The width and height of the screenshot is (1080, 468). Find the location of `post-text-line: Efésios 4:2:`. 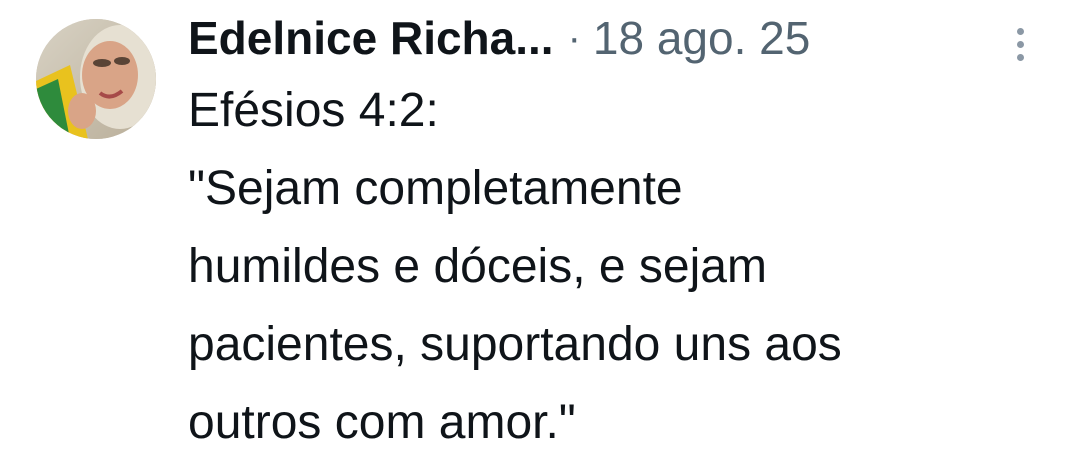

post-text-line: Efésios 4:2: is located at coordinates (313, 110).